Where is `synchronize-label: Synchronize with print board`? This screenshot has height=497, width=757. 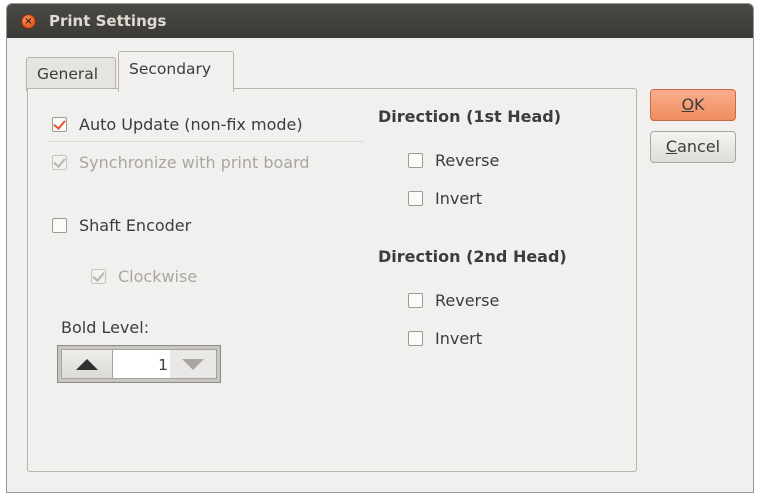 synchronize-label: Synchronize with print board is located at coordinates (194, 162).